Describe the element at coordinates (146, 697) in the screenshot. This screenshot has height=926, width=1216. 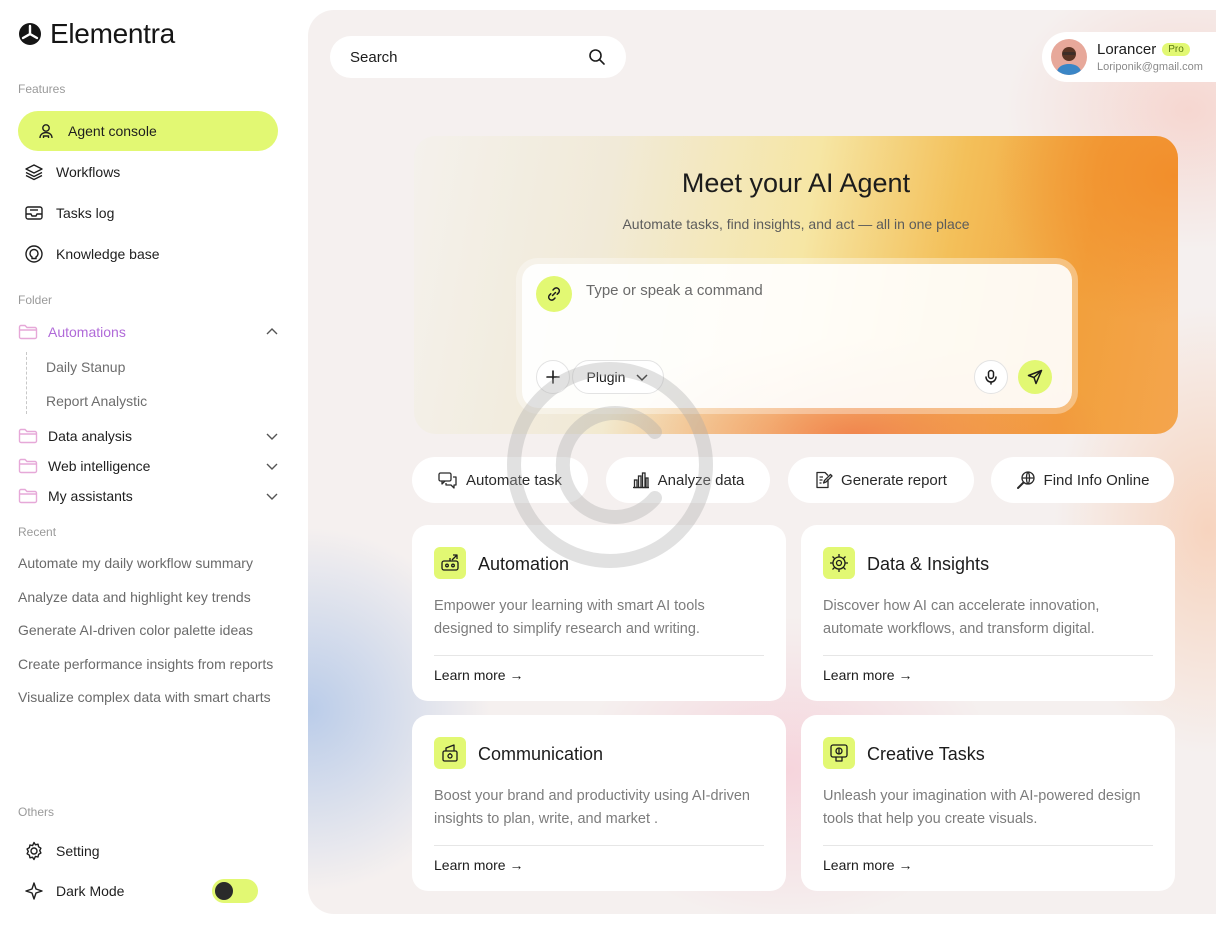
I see `recent-item: Visualize complex data with smart charts` at that location.